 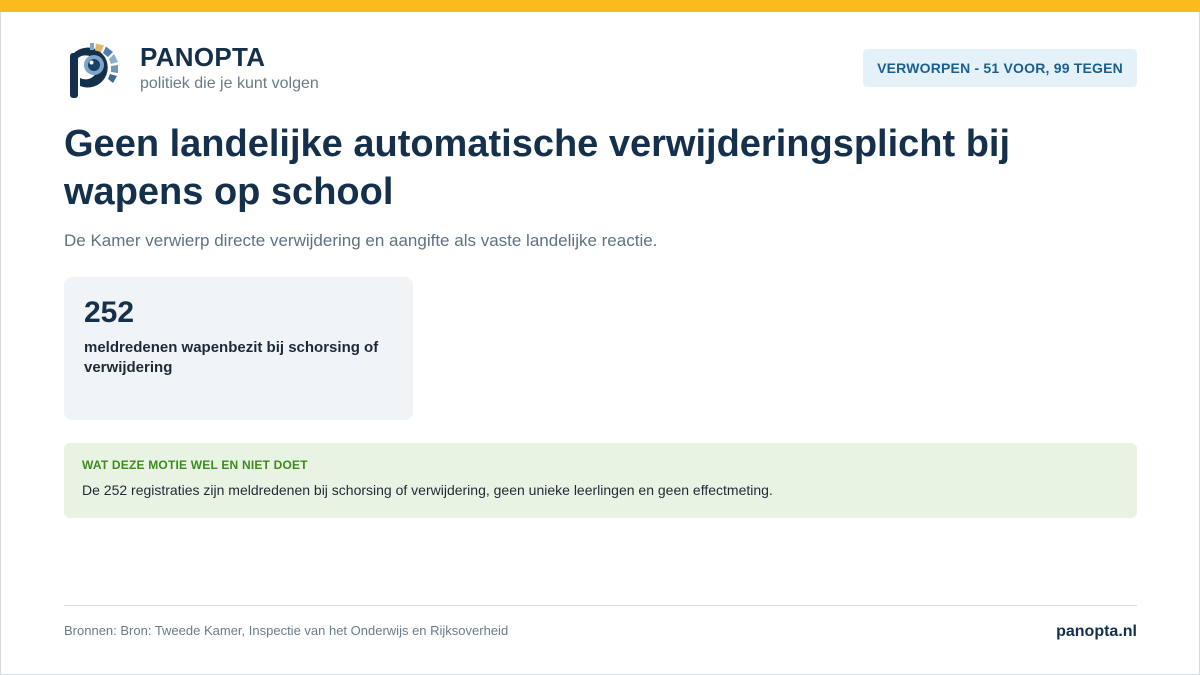 What do you see at coordinates (229, 83) in the screenshot?
I see `brand-tagline: politiek die je kunt volgen` at bounding box center [229, 83].